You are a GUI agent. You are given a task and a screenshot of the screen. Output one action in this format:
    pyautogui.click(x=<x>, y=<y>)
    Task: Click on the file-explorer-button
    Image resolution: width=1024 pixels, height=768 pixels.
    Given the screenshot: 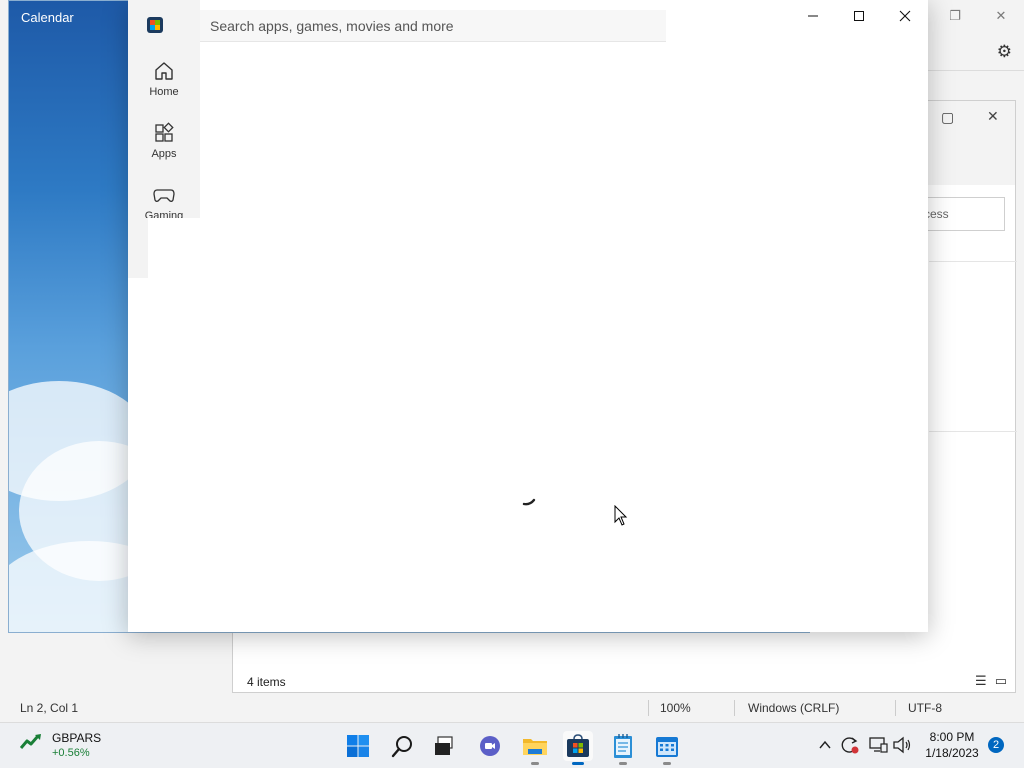 What is the action you would take?
    pyautogui.click(x=535, y=748)
    